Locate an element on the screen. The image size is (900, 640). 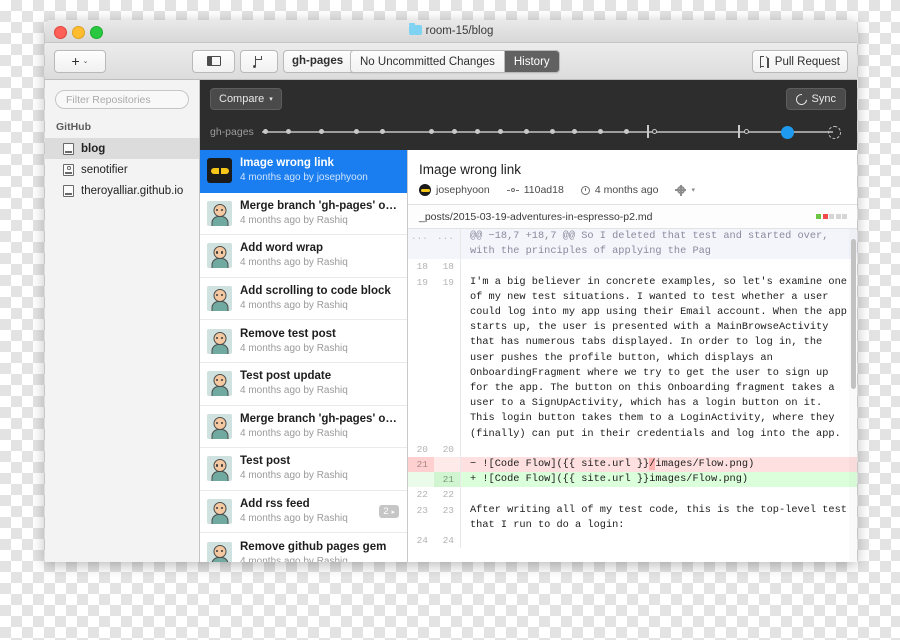
pull-request-button: Pull Request is located at coordinates (799, 61).